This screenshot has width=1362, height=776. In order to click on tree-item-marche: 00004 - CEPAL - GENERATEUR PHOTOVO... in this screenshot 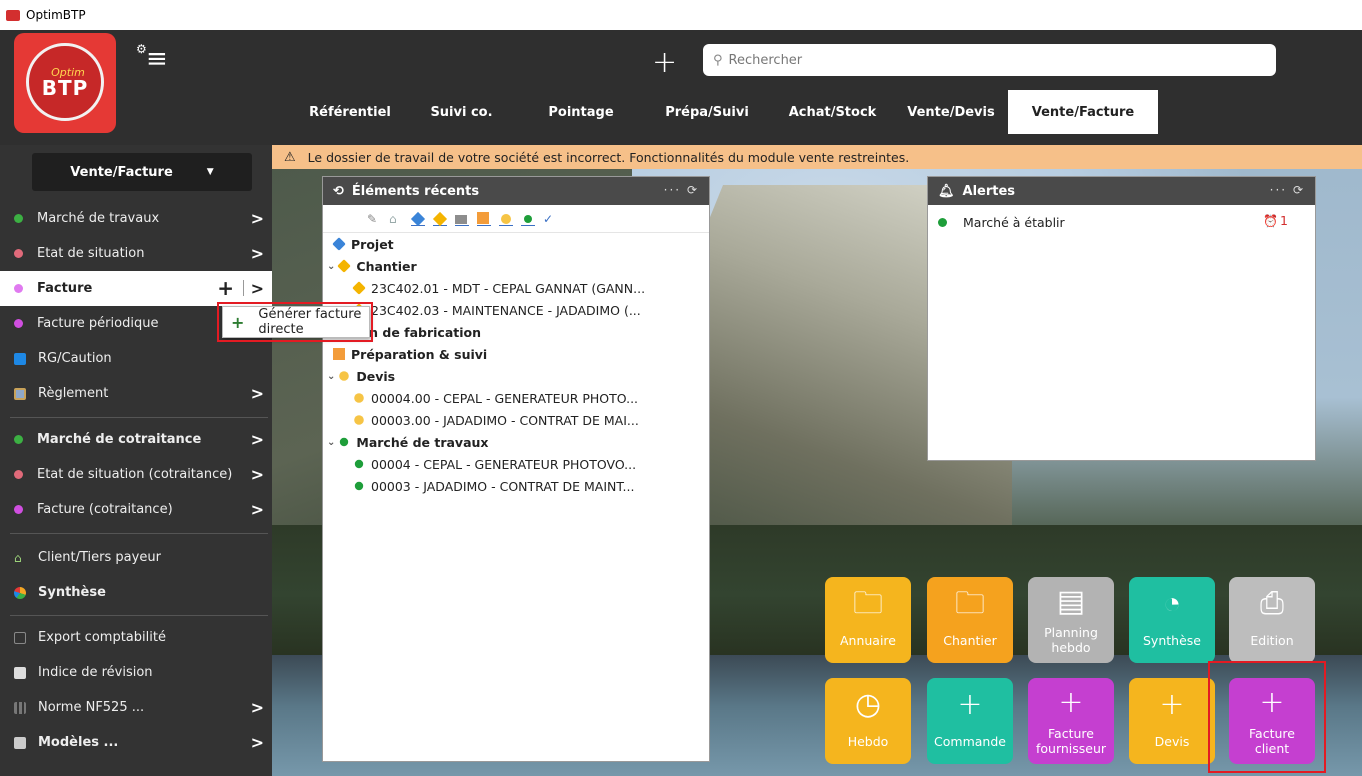, I will do `click(494, 464)`.